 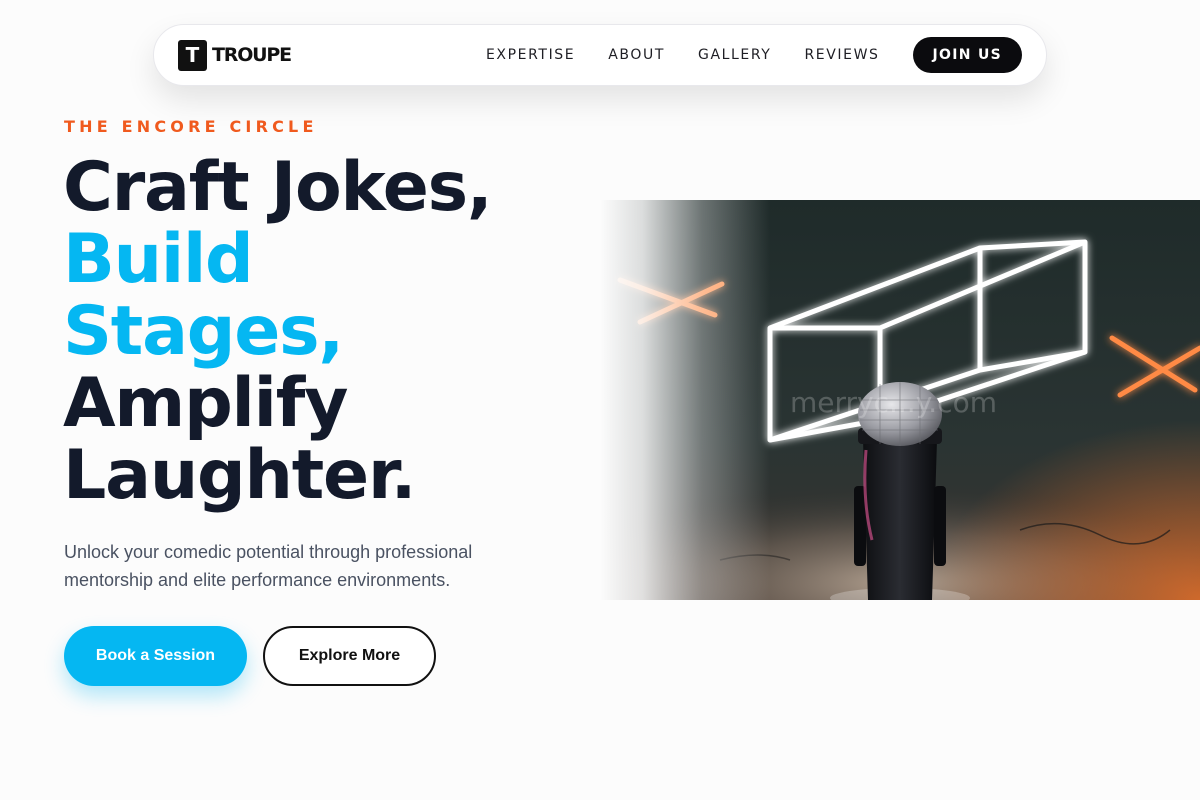 What do you see at coordinates (530, 55) in the screenshot?
I see `nav-link-expertise: EXPERTISE` at bounding box center [530, 55].